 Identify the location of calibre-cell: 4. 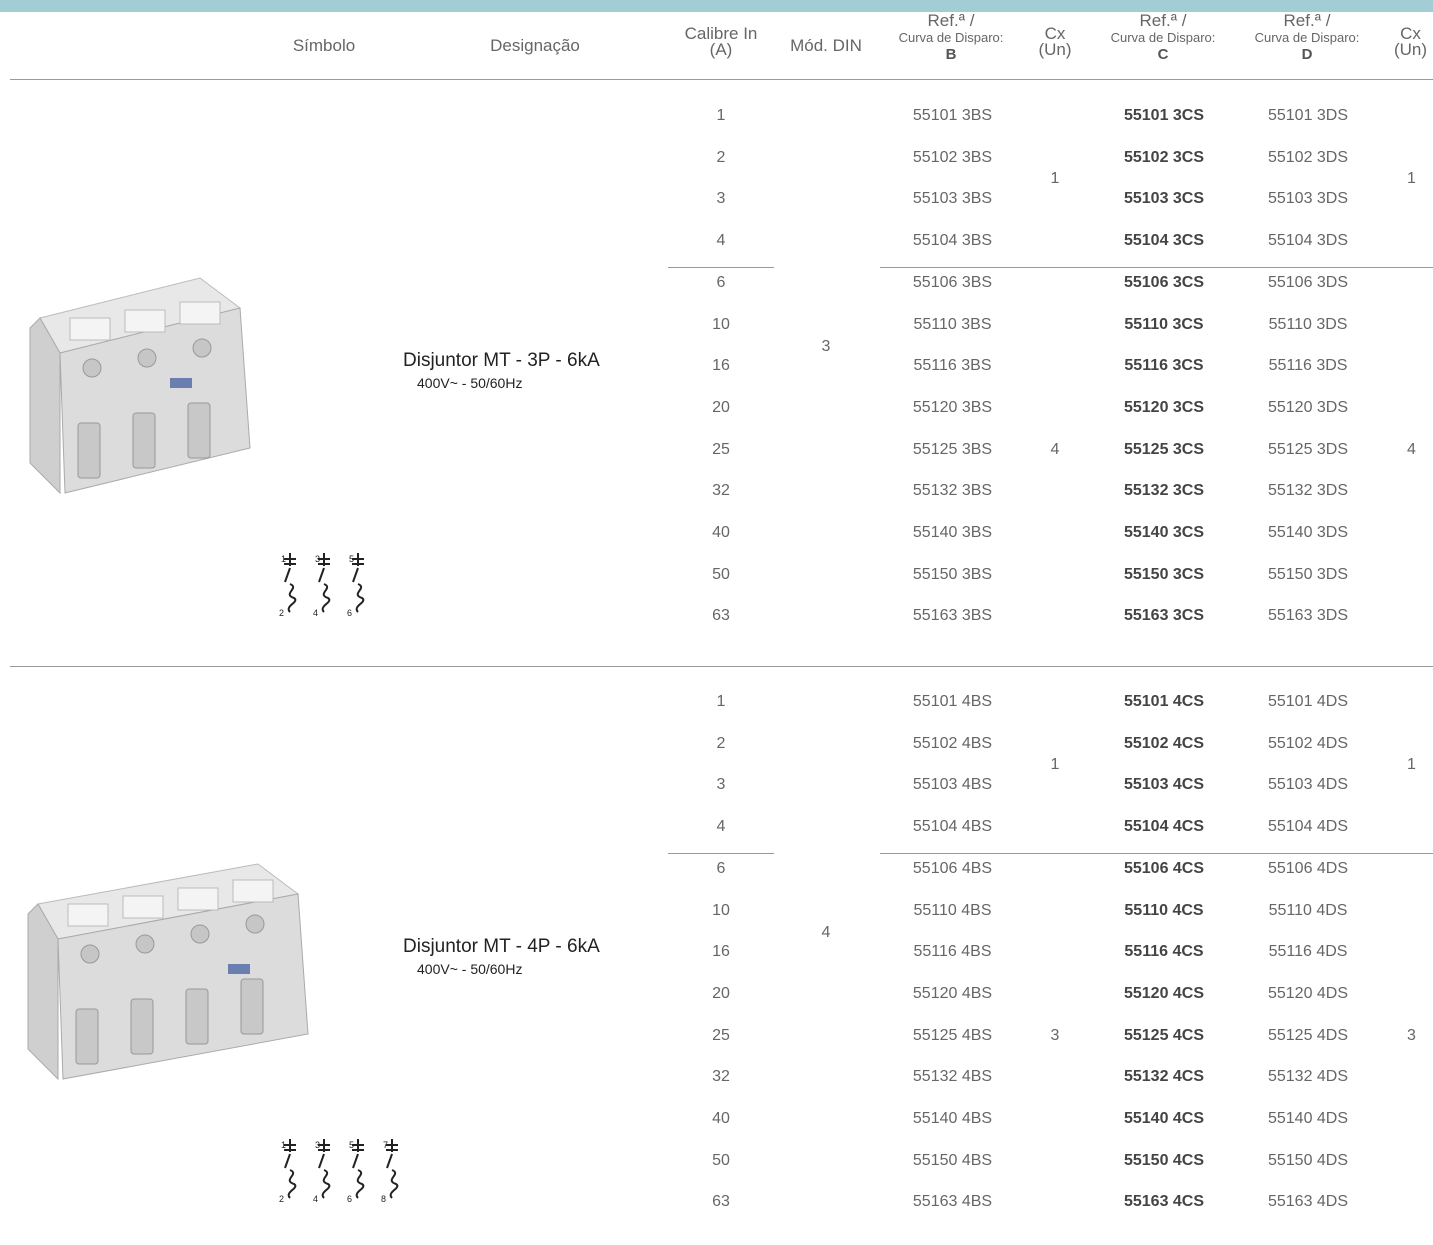
(721, 241).